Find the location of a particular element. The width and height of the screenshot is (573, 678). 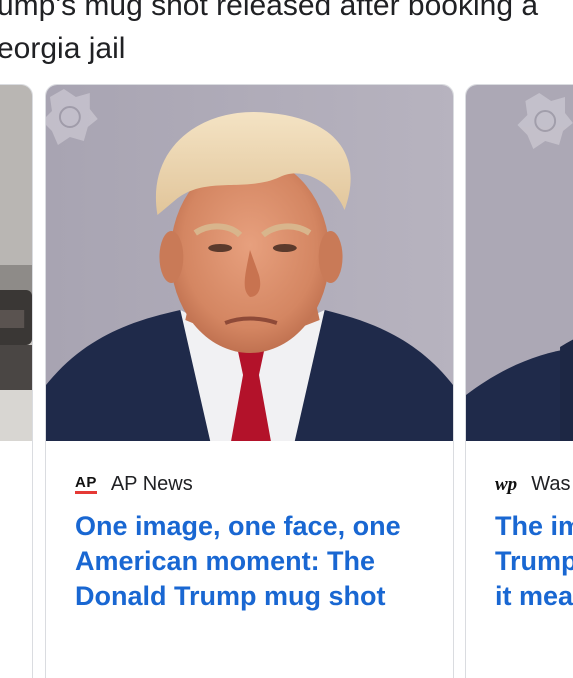

washington-post-logo-icon: wp is located at coordinates (506, 484).